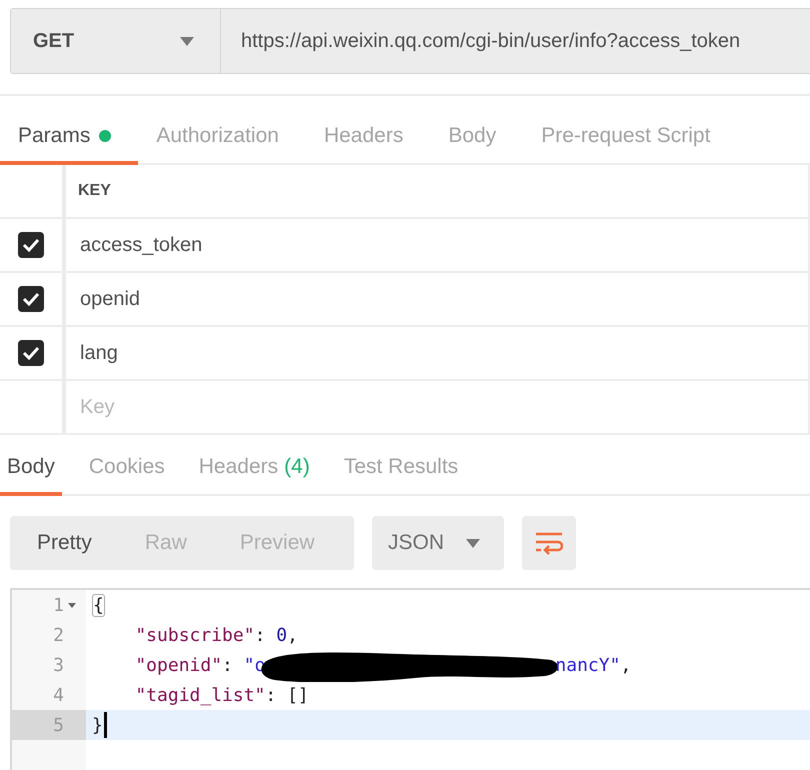 The image size is (810, 770). Describe the element at coordinates (477, 144) in the screenshot. I see `request-tab: Body` at that location.